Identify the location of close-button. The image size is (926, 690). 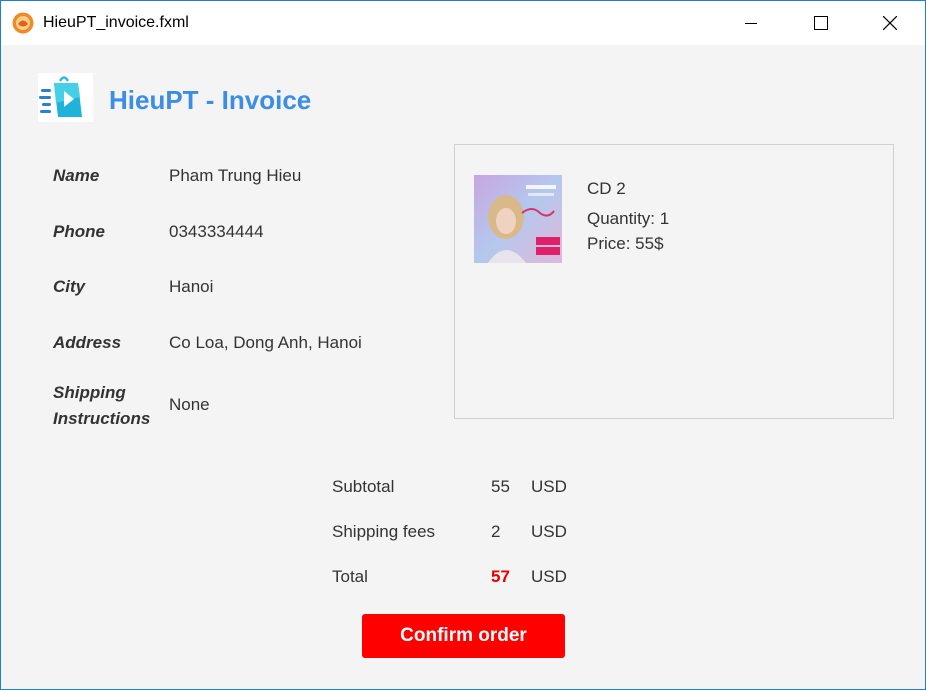
(890, 23).